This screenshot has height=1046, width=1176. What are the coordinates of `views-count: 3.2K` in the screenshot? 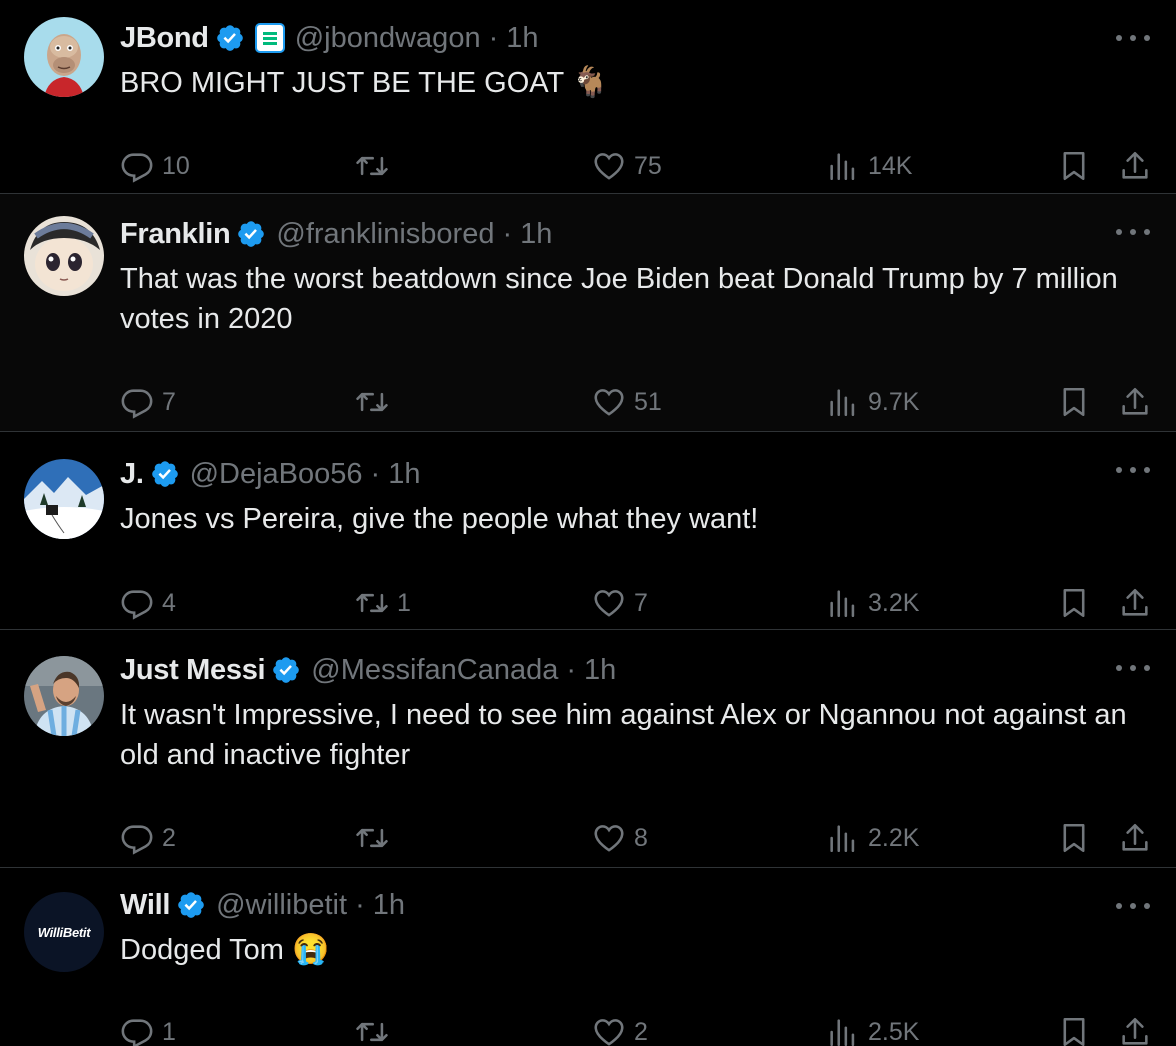 It's located at (894, 602).